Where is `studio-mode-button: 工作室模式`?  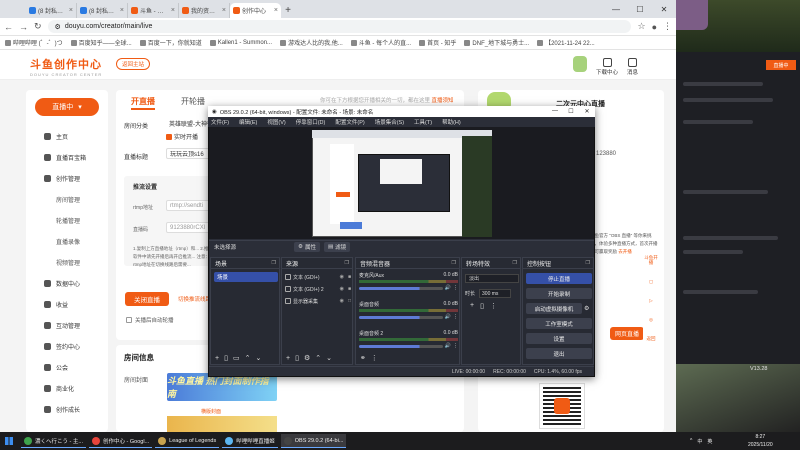
studio-mode-button: 工作室模式 is located at coordinates (559, 323).